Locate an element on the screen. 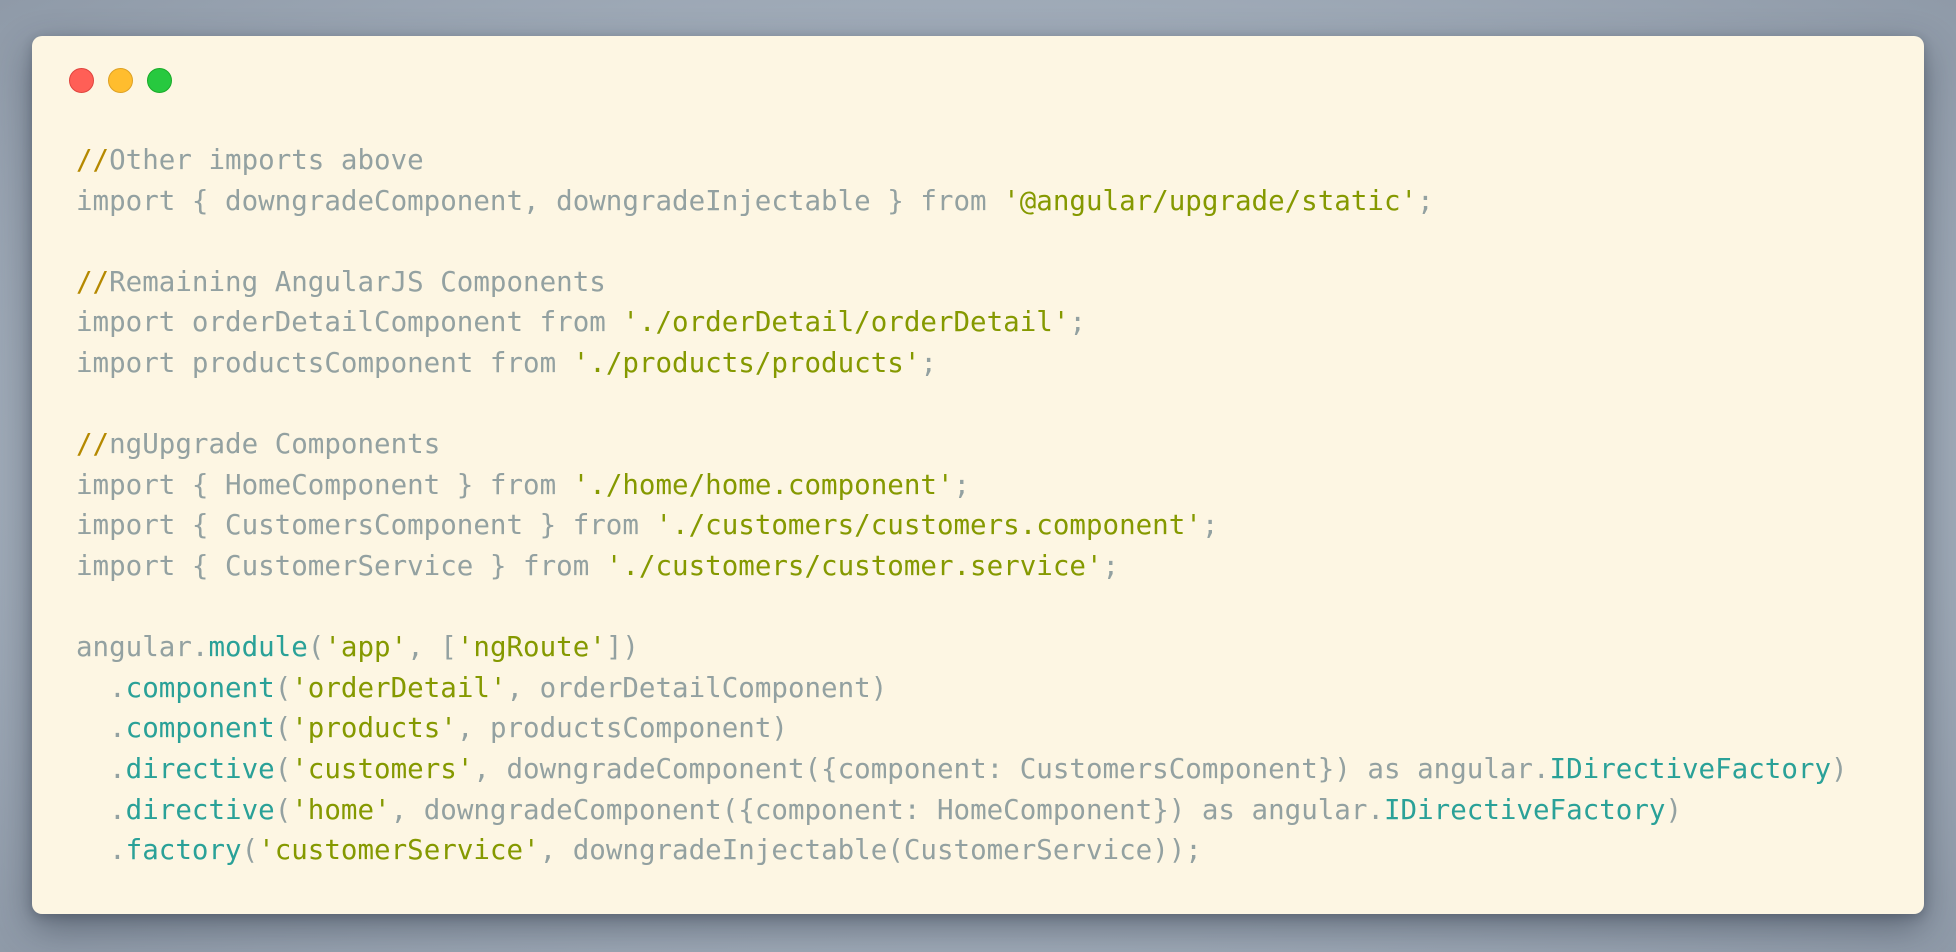 This screenshot has width=1956, height=952. code-token-string: 'customerService' is located at coordinates (399, 850).